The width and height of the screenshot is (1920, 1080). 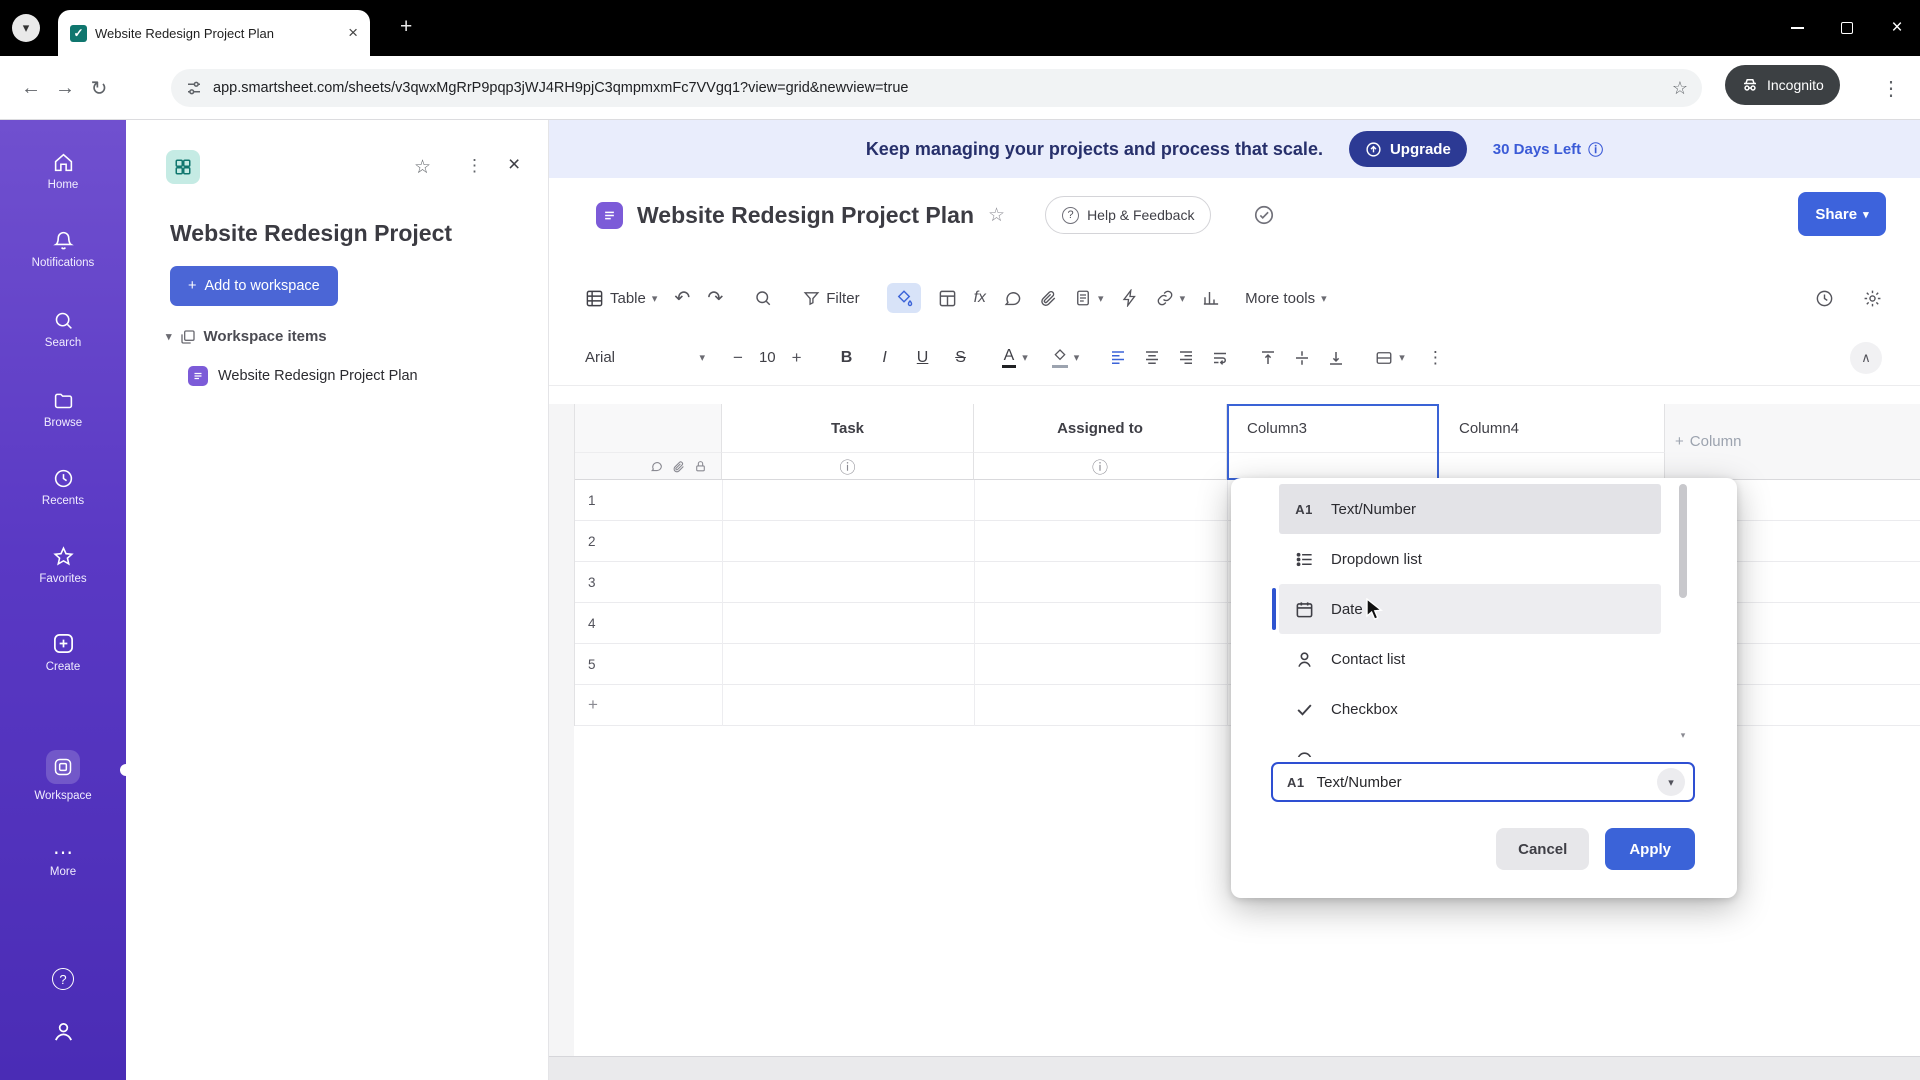 I want to click on sidebar-item-favorites: Favorites, so click(x=63, y=565).